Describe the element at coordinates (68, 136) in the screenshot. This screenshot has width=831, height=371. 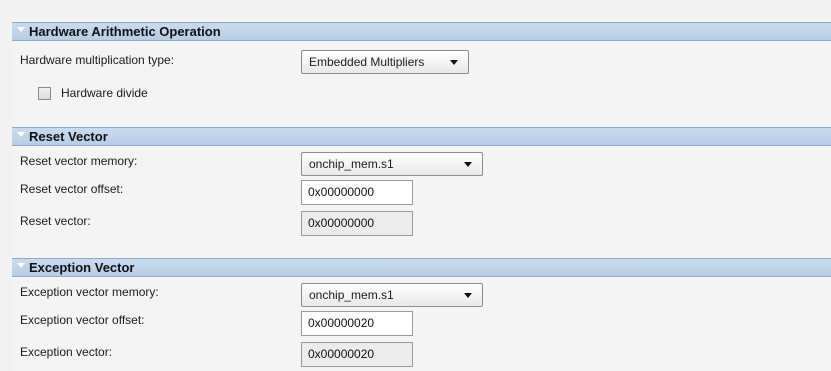
I see `section-title: Reset Vector` at that location.